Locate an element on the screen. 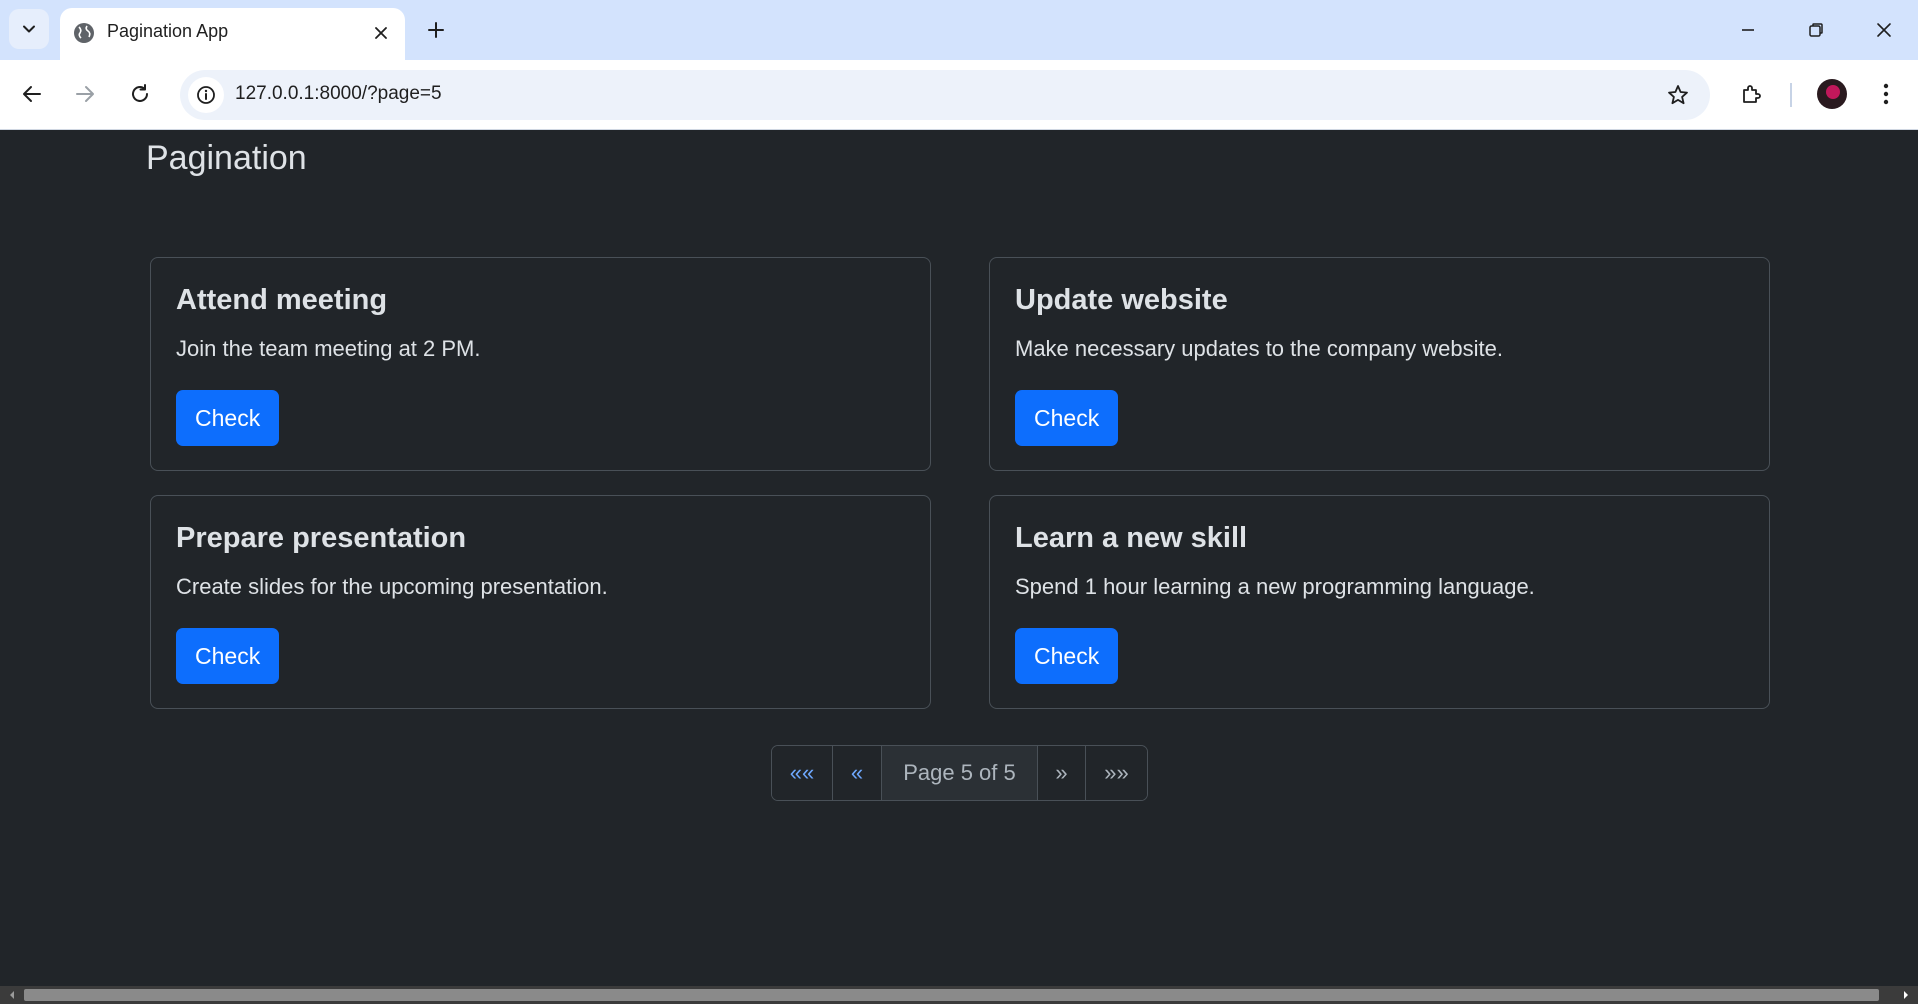 This screenshot has height=1004, width=1918. new-tab-button is located at coordinates (436, 30).